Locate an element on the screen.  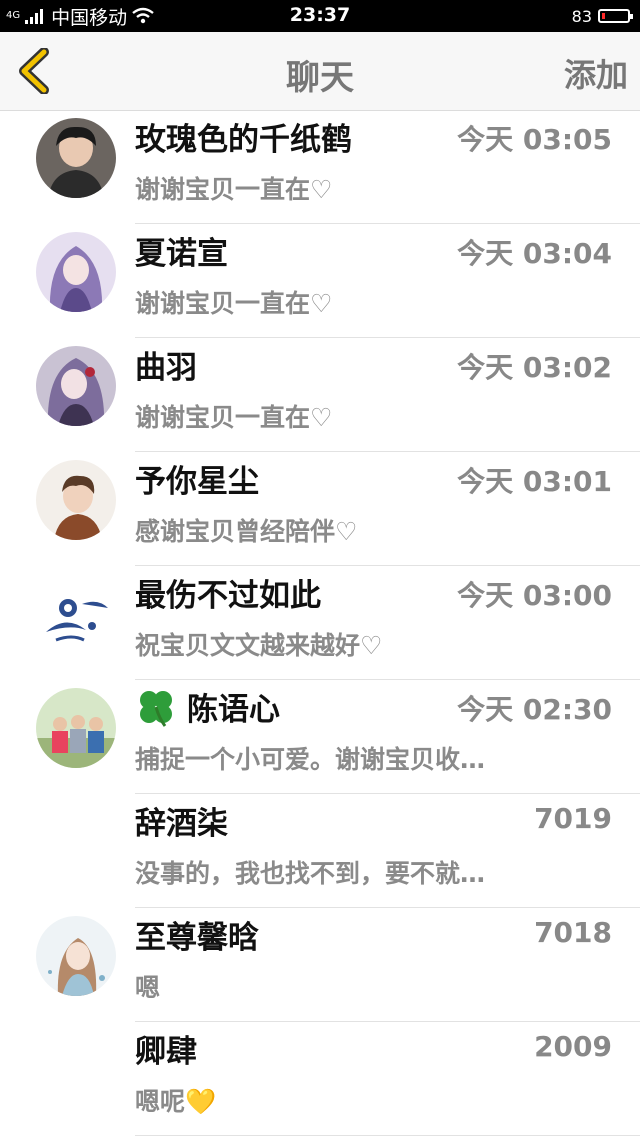
chat-row: 予你星尘 今天 03:01 感谢宝贝曾经陪伴♡ is located at coordinates (320, 509).